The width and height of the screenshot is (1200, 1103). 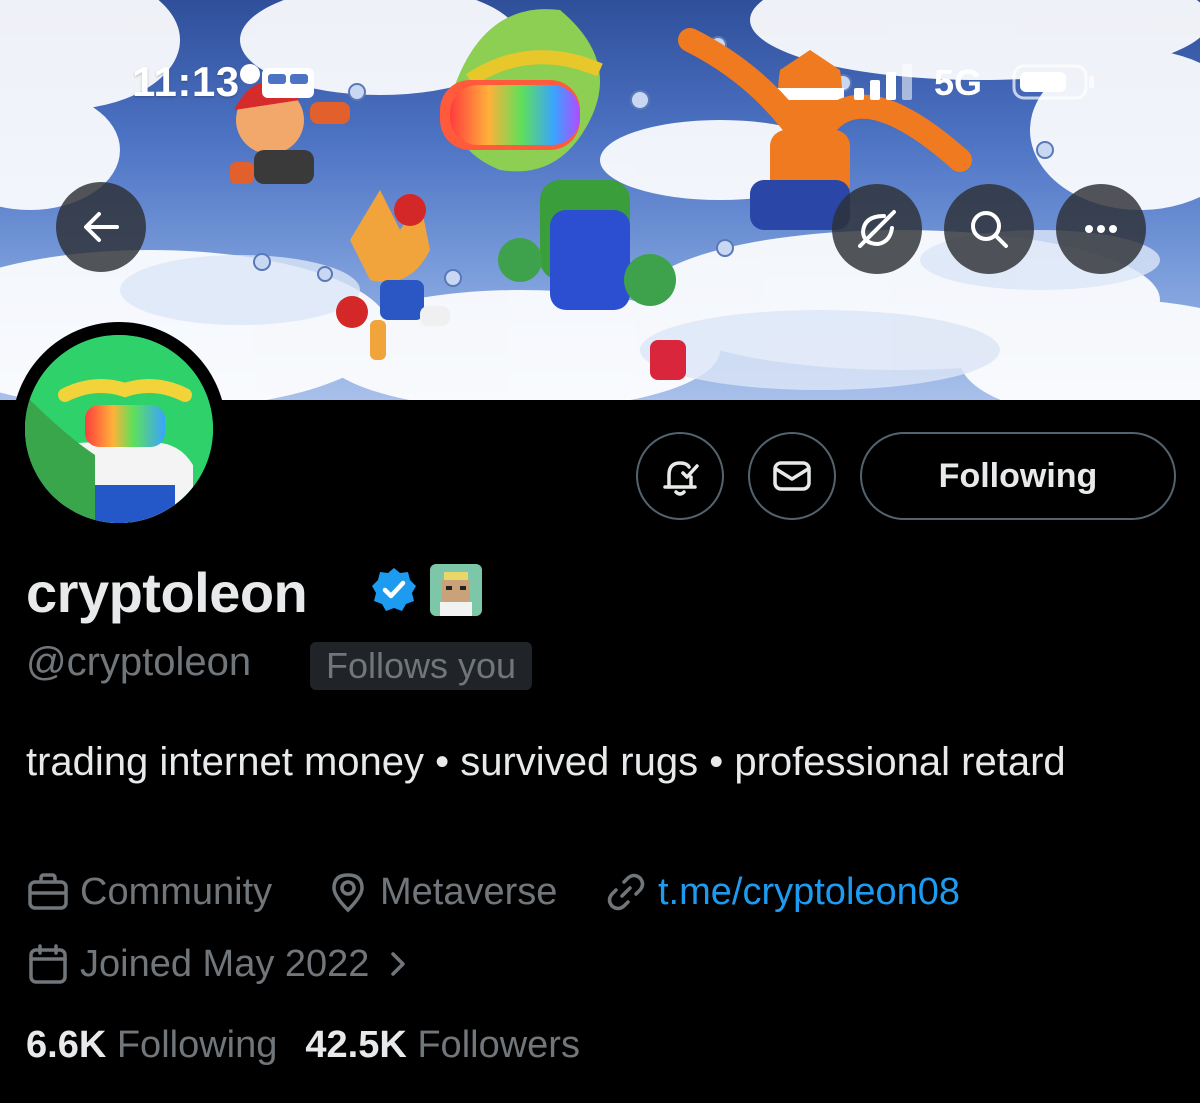 I want to click on bell-check-icon, so click(x=681, y=478).